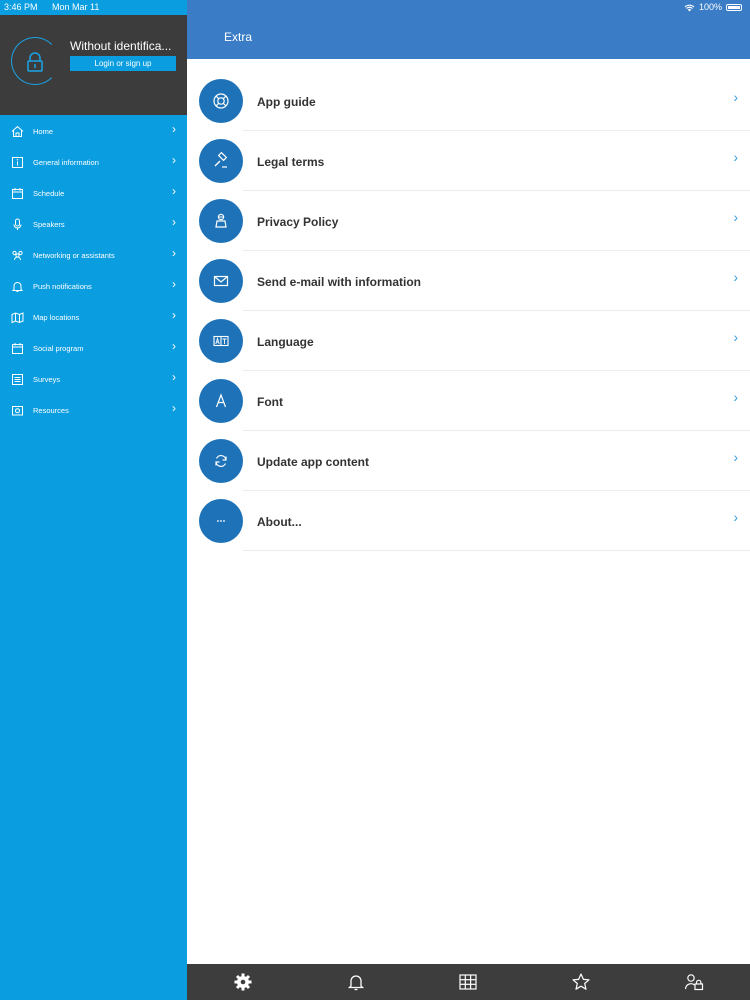 This screenshot has height=1000, width=750. What do you see at coordinates (17, 255) in the screenshot?
I see `people-icon` at bounding box center [17, 255].